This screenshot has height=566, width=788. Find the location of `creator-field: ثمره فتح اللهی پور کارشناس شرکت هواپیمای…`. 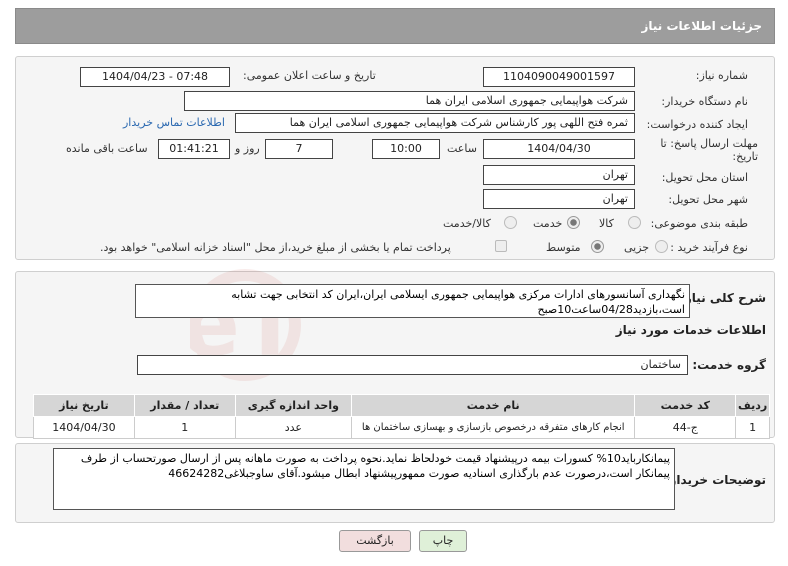

creator-field: ثمره فتح اللهی پور کارشناس شرکت هواپیمای… is located at coordinates (435, 123).